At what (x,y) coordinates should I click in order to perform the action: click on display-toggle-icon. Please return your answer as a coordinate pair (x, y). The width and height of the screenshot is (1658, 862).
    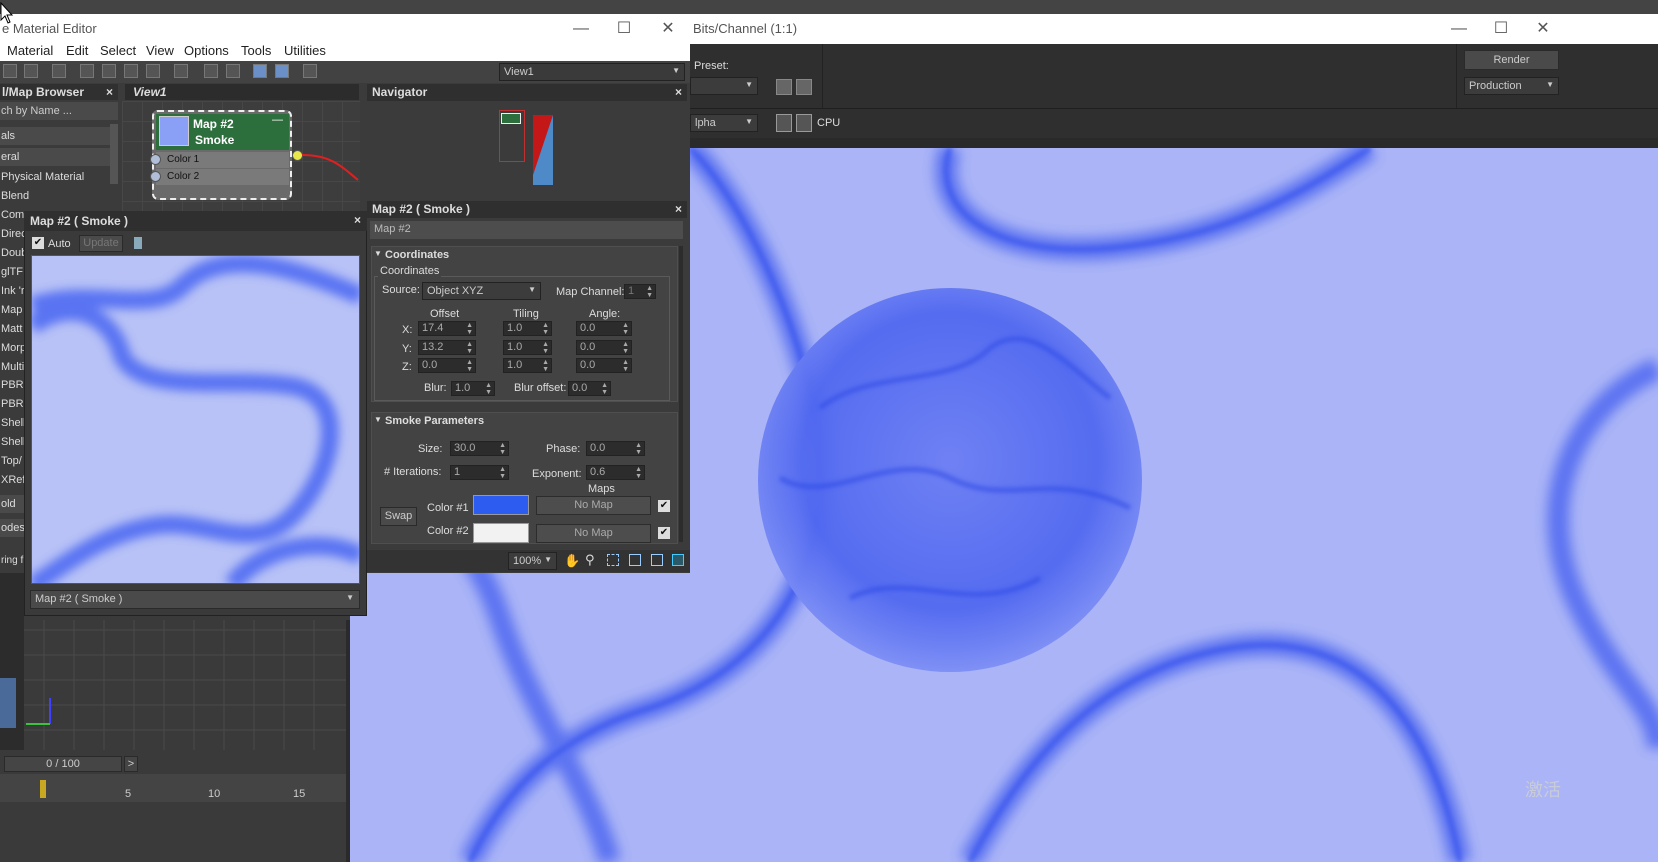
    Looking at the image, I should click on (804, 123).